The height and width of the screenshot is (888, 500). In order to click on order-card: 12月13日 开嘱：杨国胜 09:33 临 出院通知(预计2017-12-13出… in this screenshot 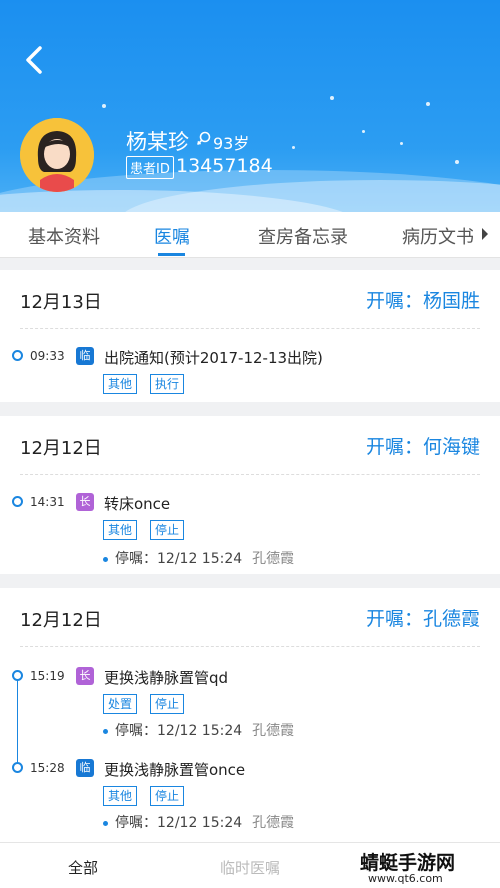, I will do `click(250, 336)`.